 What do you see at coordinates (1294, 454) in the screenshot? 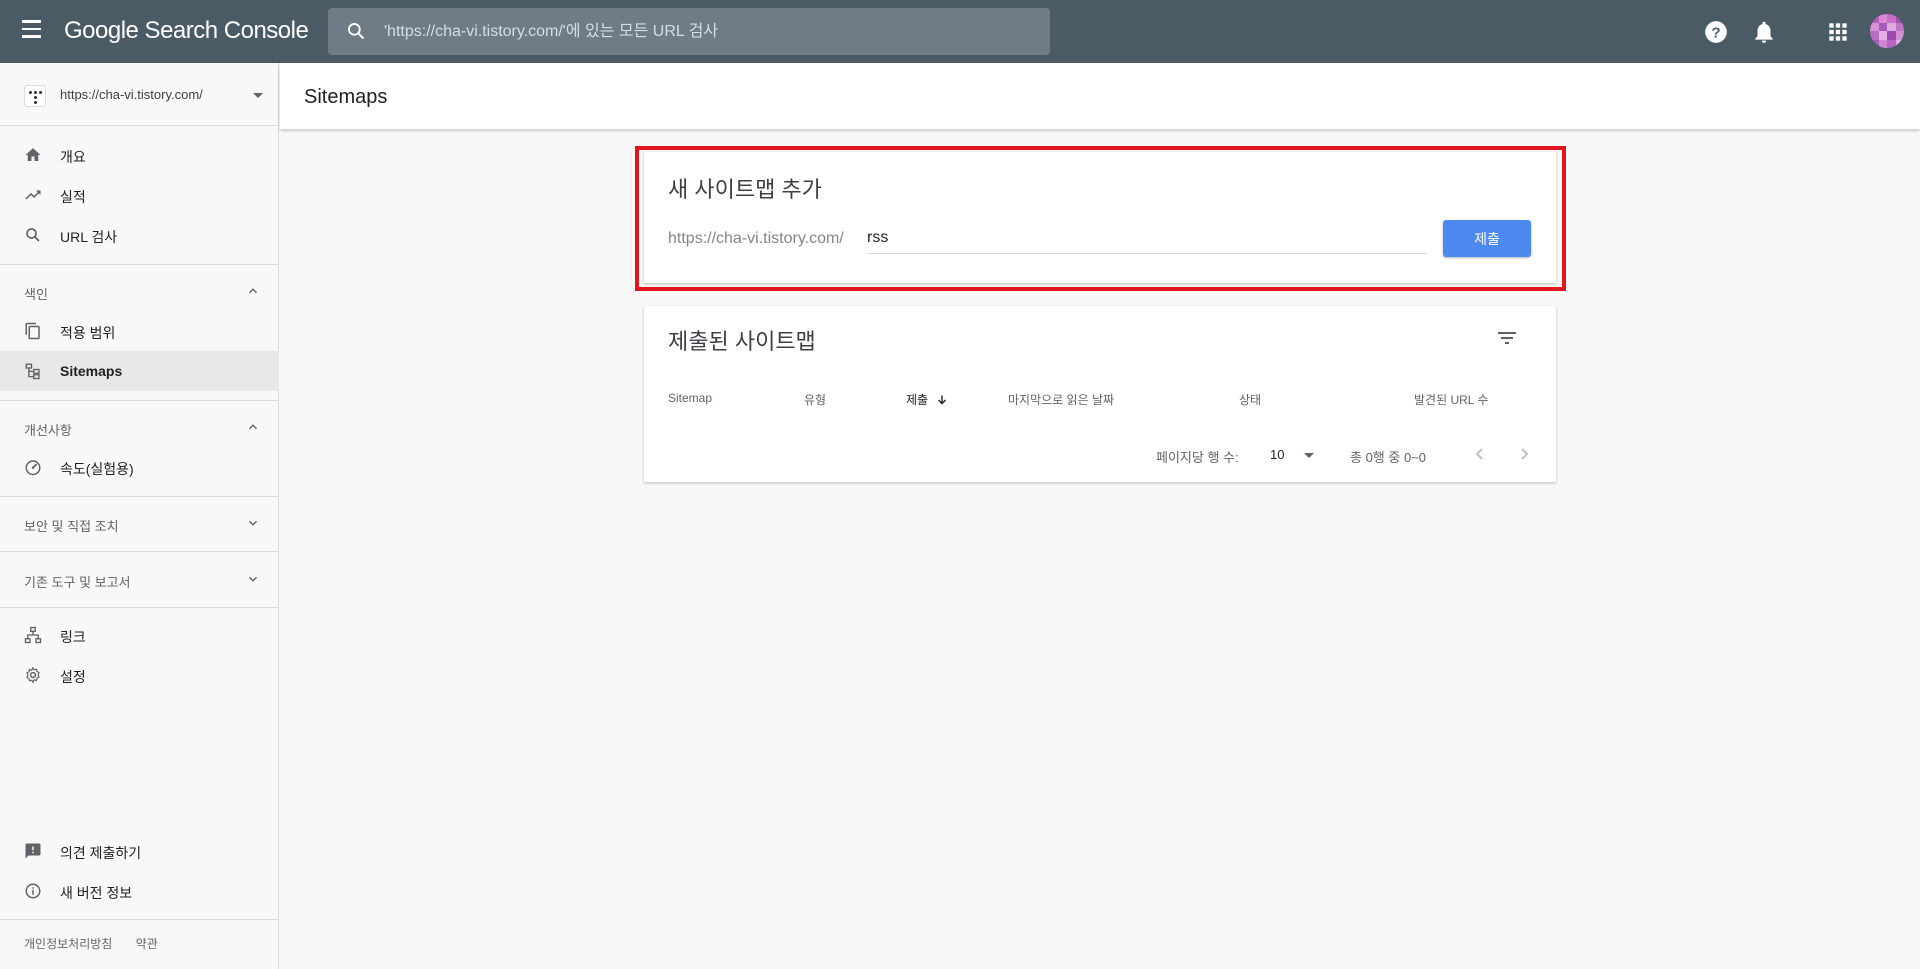
I see `rows-per-page-select: 10` at bounding box center [1294, 454].